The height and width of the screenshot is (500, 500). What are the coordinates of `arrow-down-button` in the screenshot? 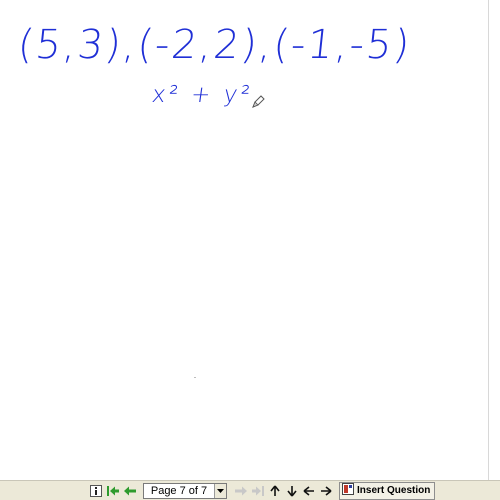 It's located at (291, 491).